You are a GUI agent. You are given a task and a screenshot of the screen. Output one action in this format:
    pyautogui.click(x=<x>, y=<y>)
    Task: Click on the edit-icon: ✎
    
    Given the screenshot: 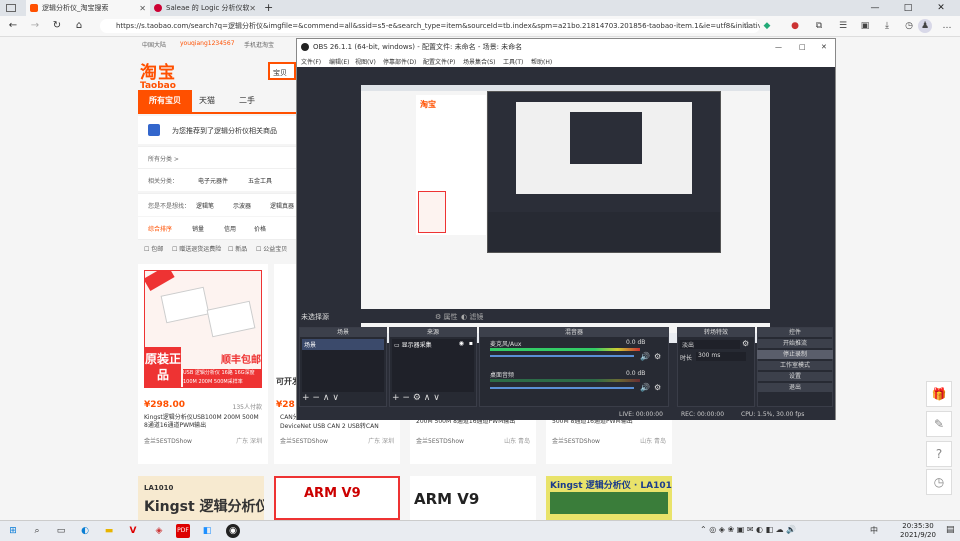 What is the action you would take?
    pyautogui.click(x=939, y=424)
    